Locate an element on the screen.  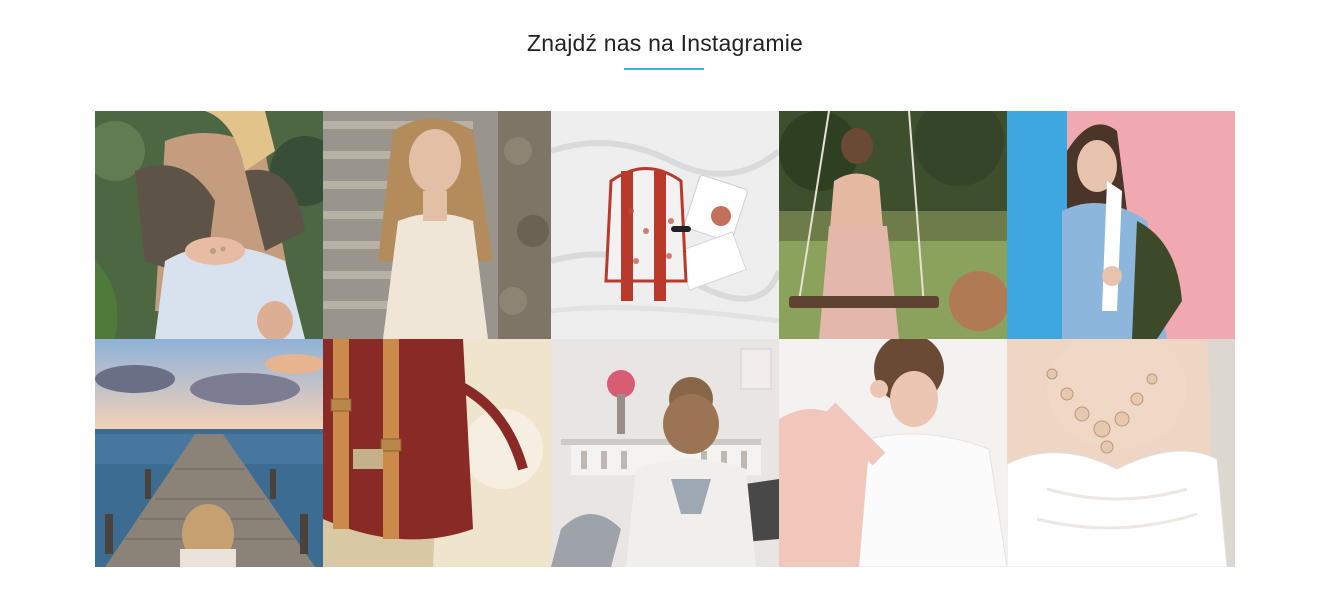
photo-woman-pink-jacket is located at coordinates (893, 453).